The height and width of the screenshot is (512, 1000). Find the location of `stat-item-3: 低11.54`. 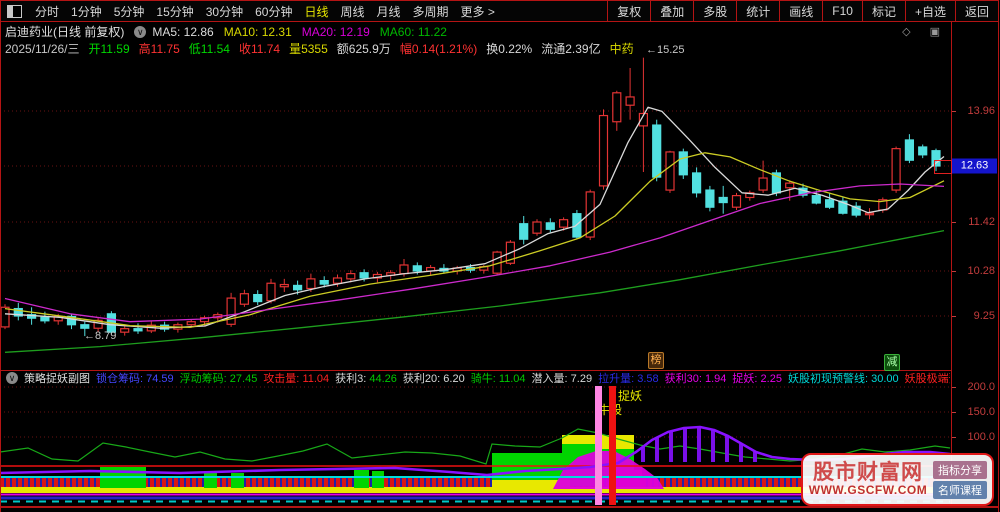

stat-item-3: 低11.54 is located at coordinates (209, 48).